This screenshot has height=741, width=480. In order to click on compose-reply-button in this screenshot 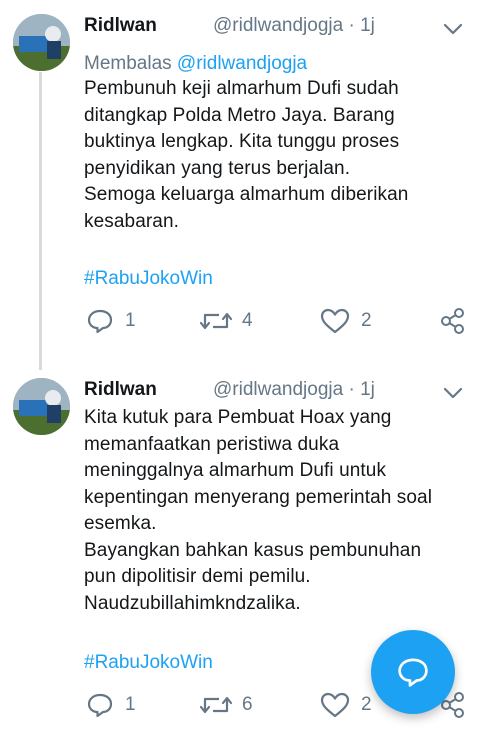, I will do `click(413, 672)`.